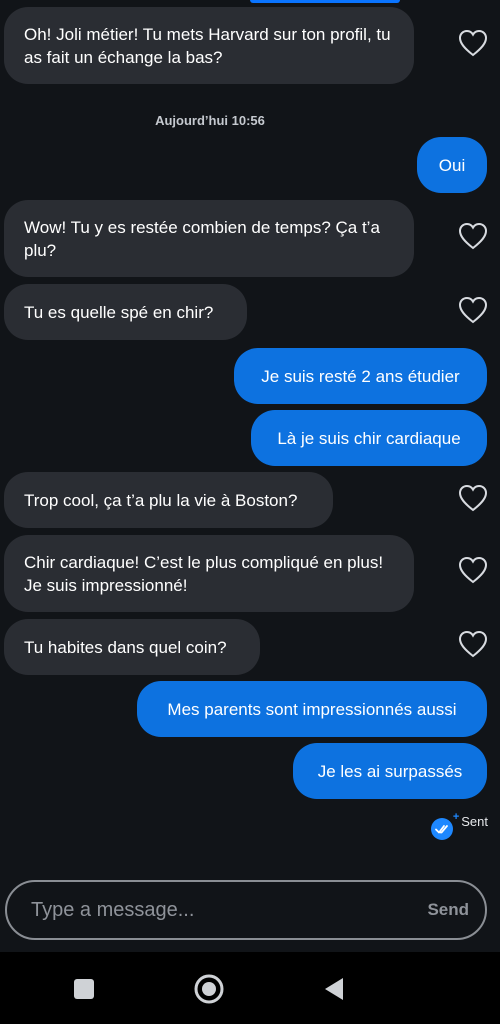 This screenshot has width=500, height=1024. I want to click on system-navigation-bar, so click(250, 988).